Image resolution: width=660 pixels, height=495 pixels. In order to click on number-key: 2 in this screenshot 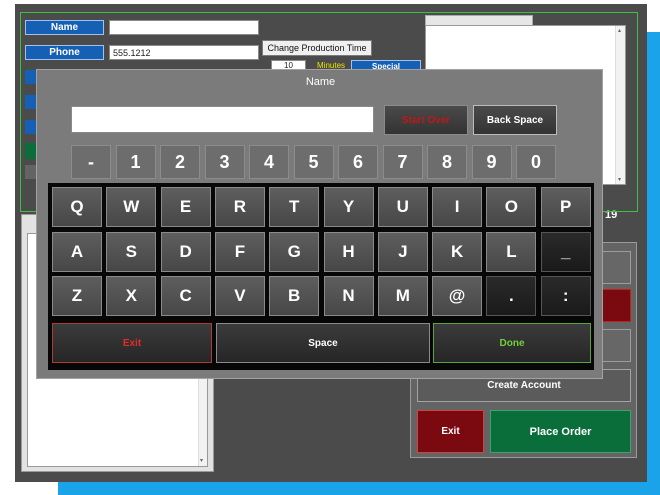, I will do `click(180, 162)`.